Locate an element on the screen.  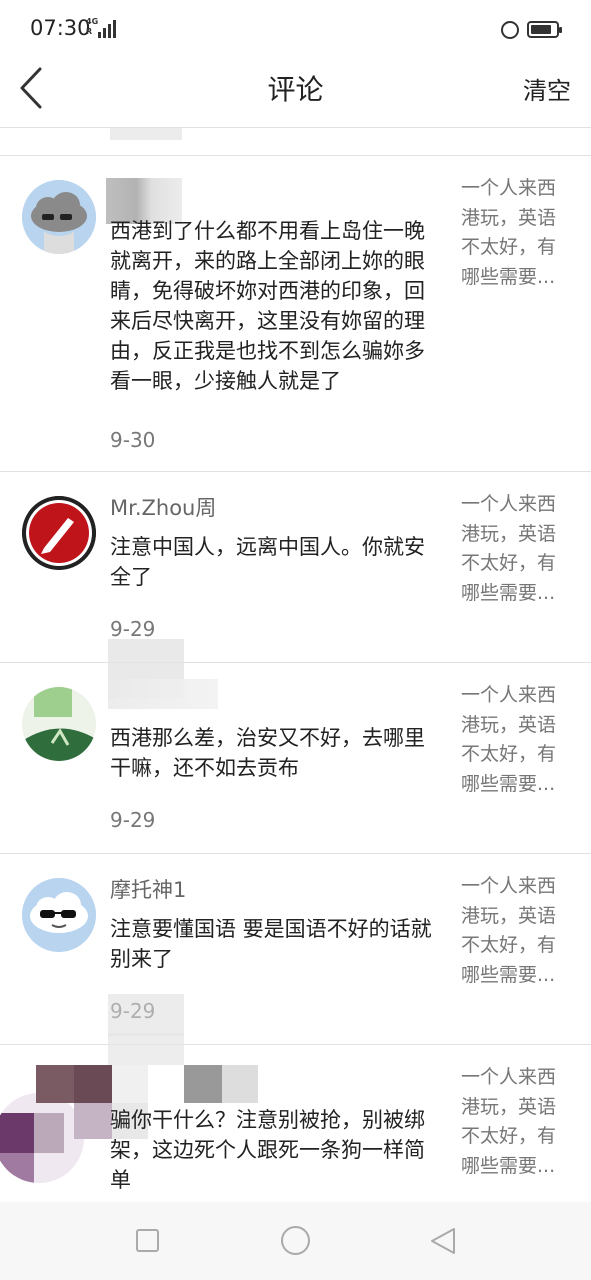
triangle-back-icon is located at coordinates (443, 1241).